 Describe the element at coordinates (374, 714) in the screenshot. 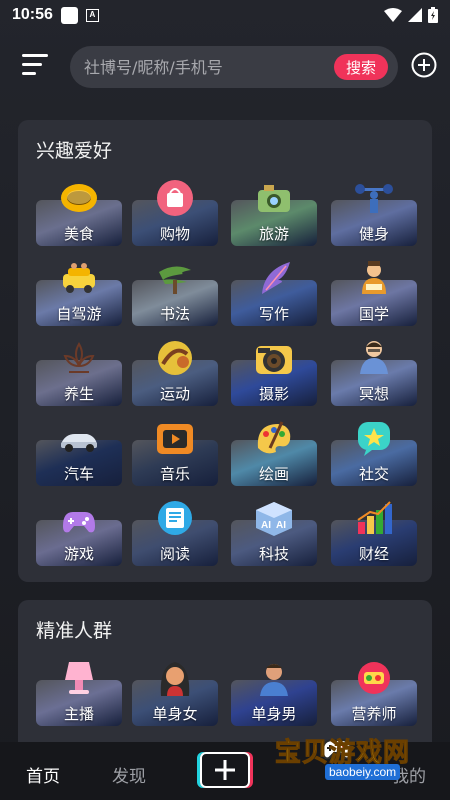

I see `category-label: 营养师` at that location.